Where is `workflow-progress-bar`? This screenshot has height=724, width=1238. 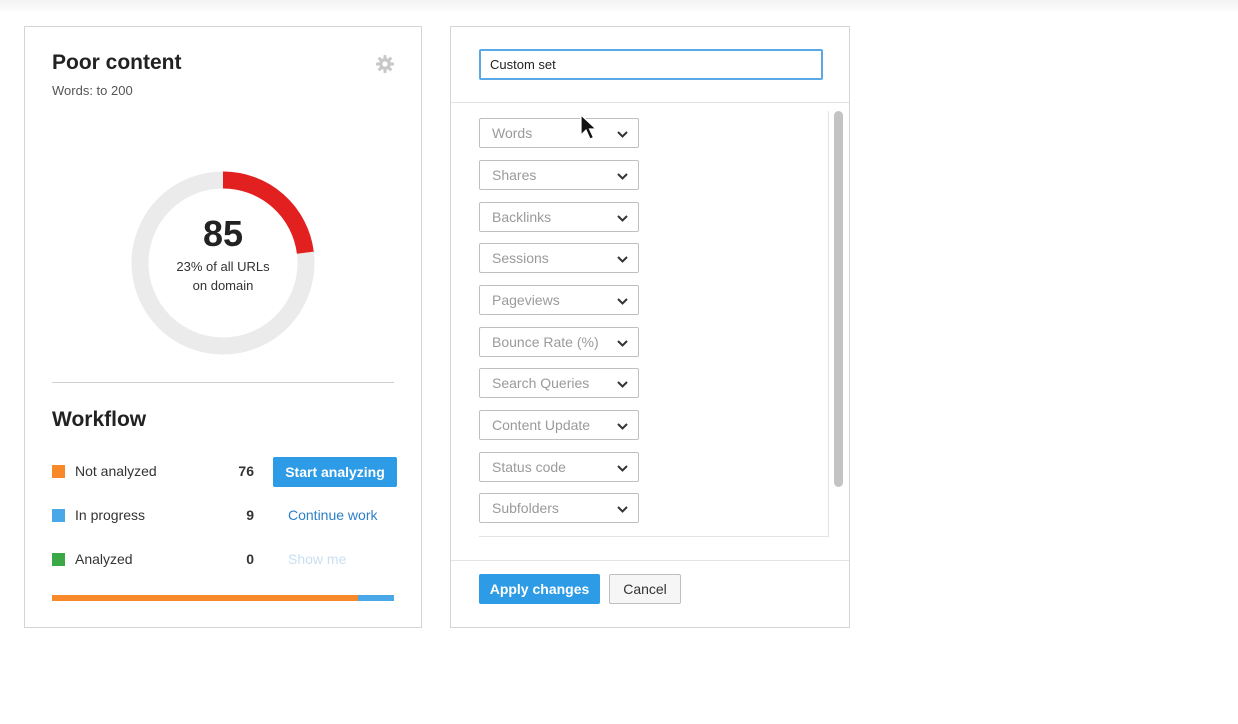 workflow-progress-bar is located at coordinates (223, 598).